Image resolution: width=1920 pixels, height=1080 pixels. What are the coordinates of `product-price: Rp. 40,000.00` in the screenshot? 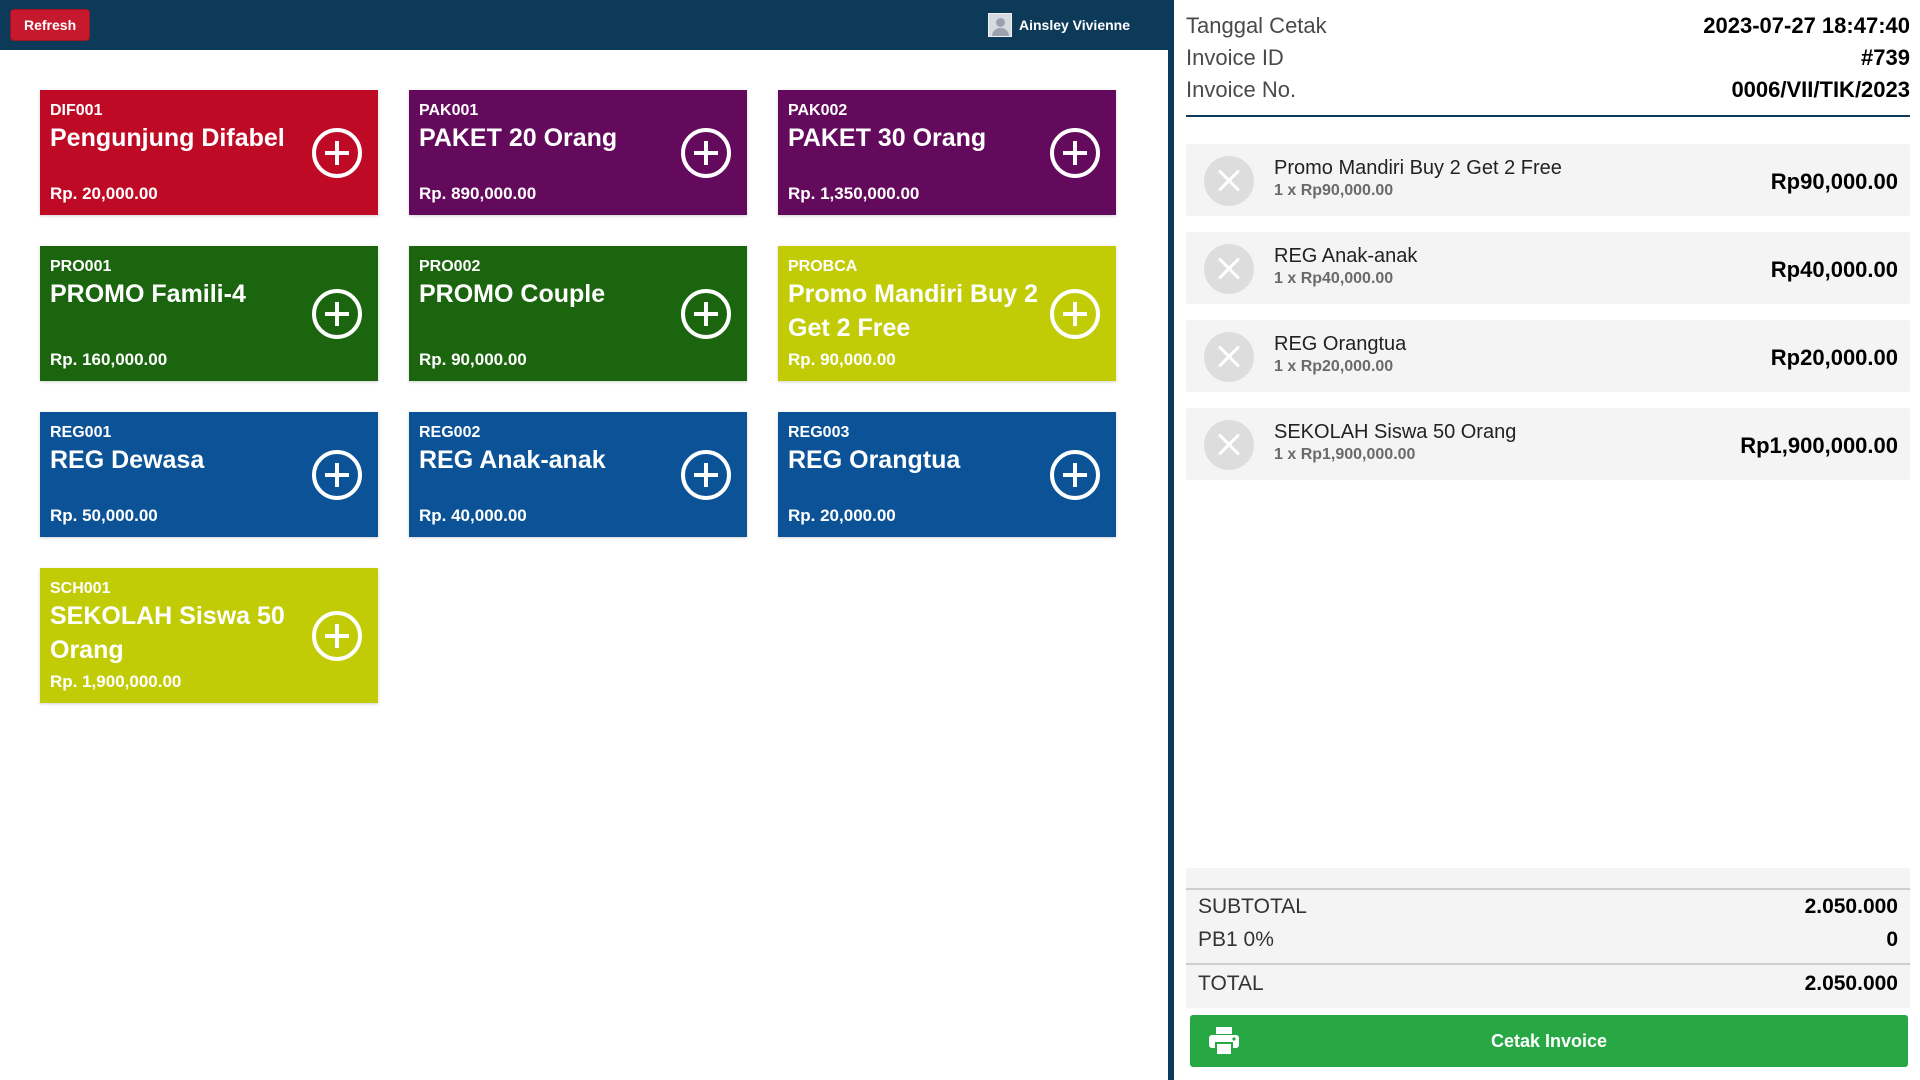 It's located at (473, 515).